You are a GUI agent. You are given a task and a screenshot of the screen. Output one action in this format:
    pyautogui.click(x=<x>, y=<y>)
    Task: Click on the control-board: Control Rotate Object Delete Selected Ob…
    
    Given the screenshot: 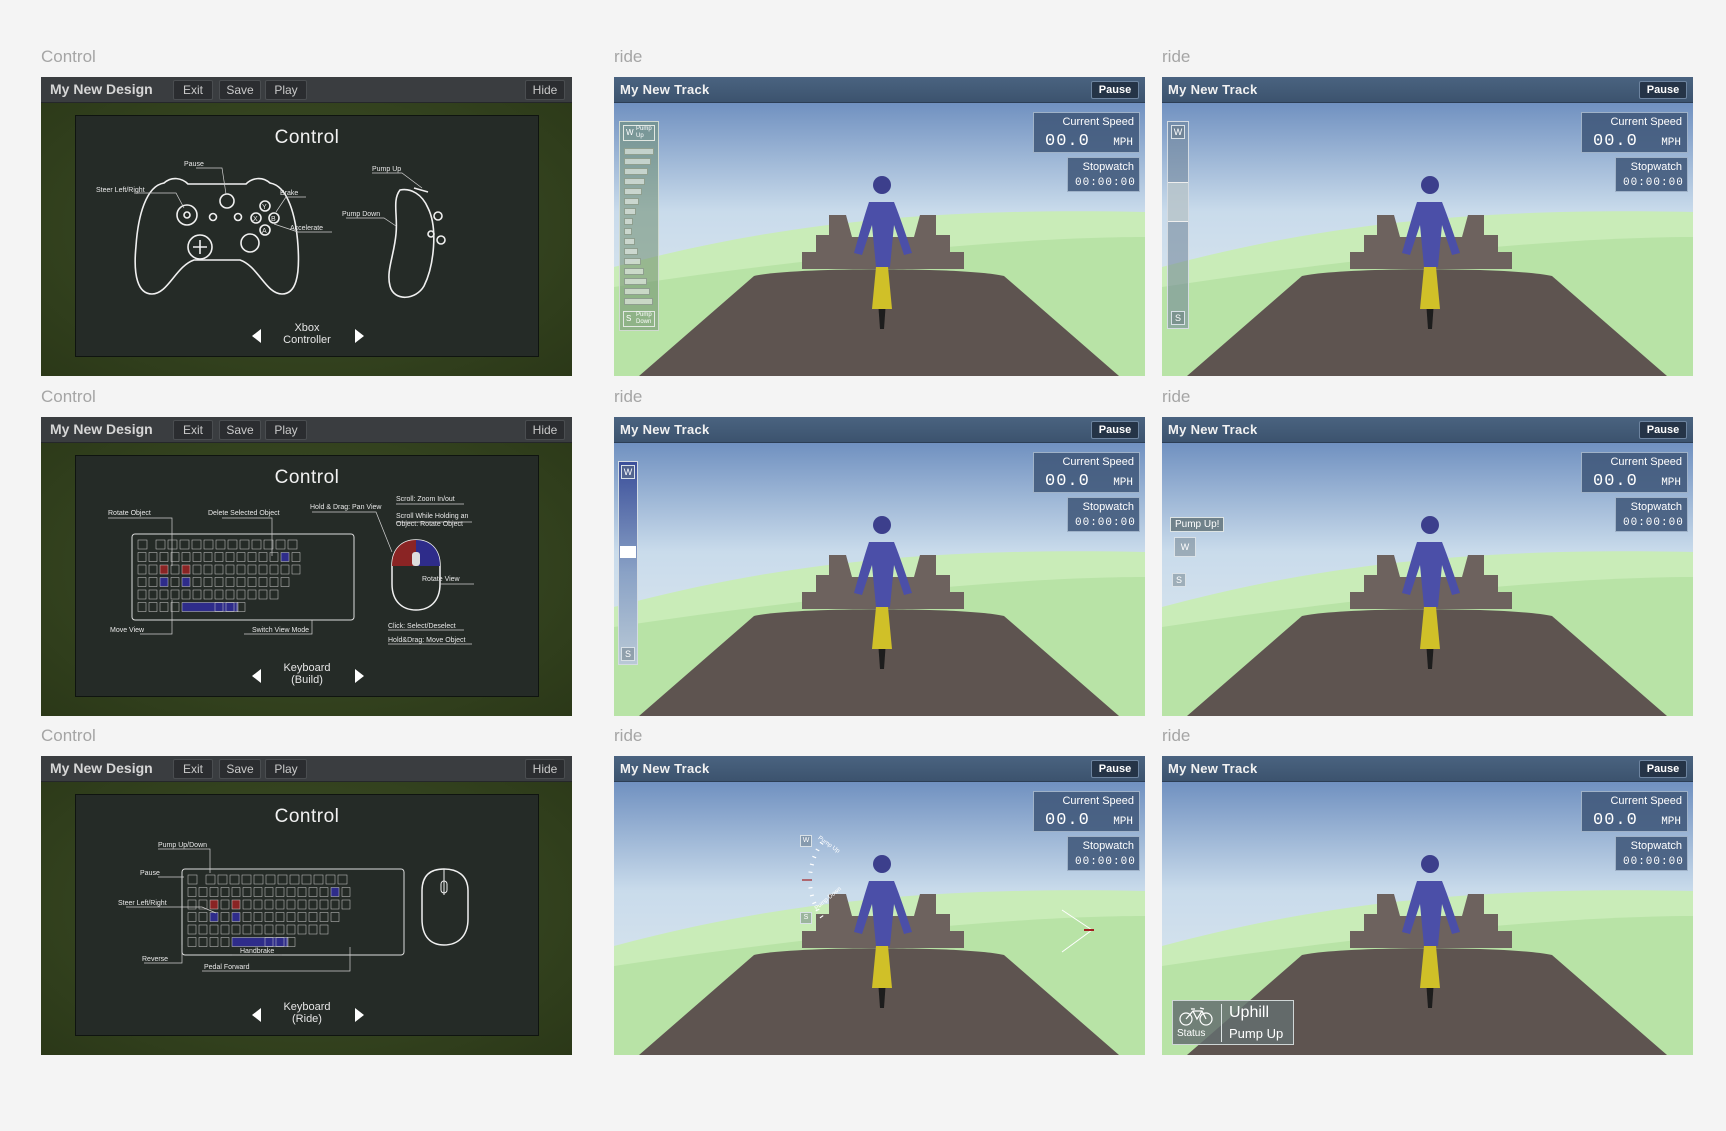 What is the action you would take?
    pyautogui.click(x=307, y=576)
    